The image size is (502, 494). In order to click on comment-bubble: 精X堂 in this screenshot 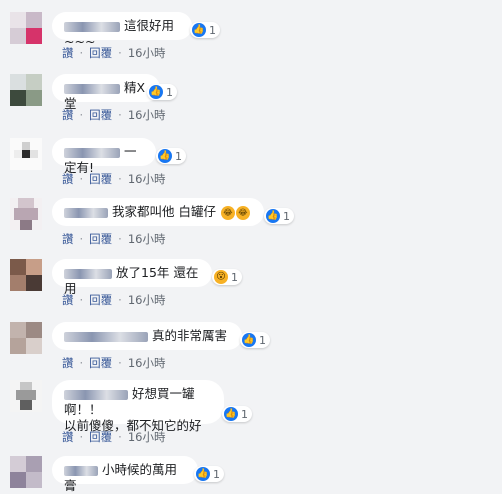, I will do `click(106, 92)`.